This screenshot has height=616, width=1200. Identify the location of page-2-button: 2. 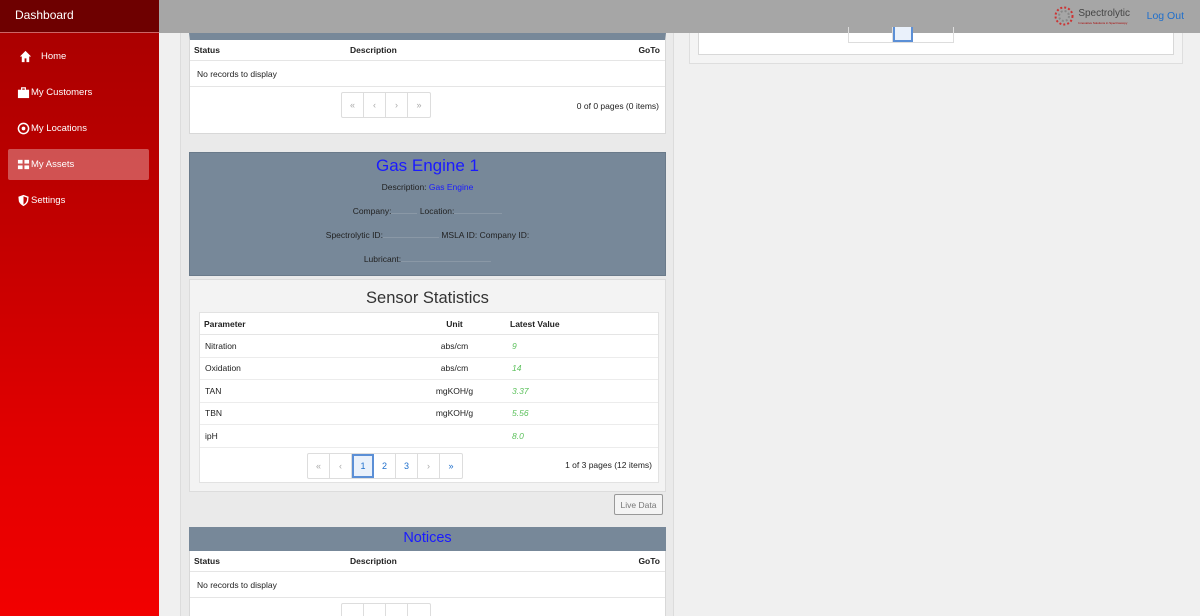
(385, 465).